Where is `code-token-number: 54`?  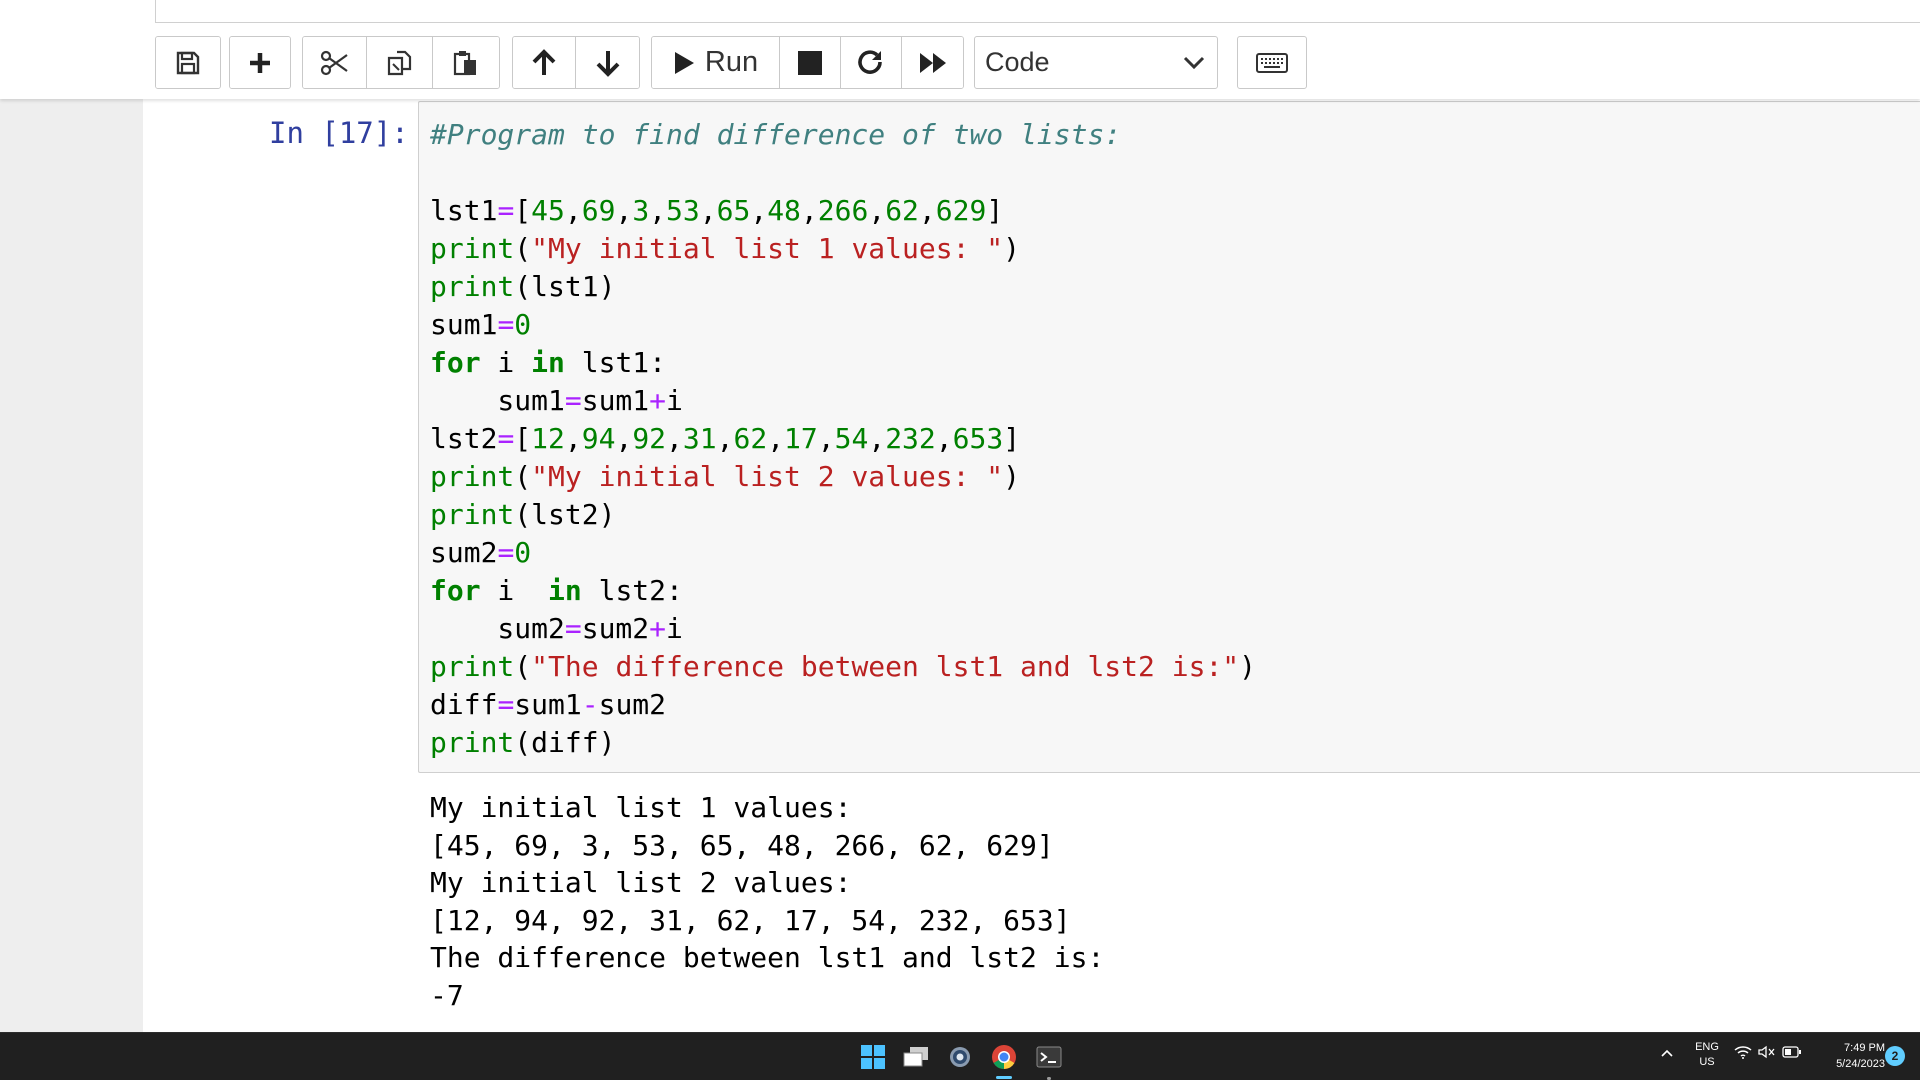
code-token-number: 54 is located at coordinates (851, 438).